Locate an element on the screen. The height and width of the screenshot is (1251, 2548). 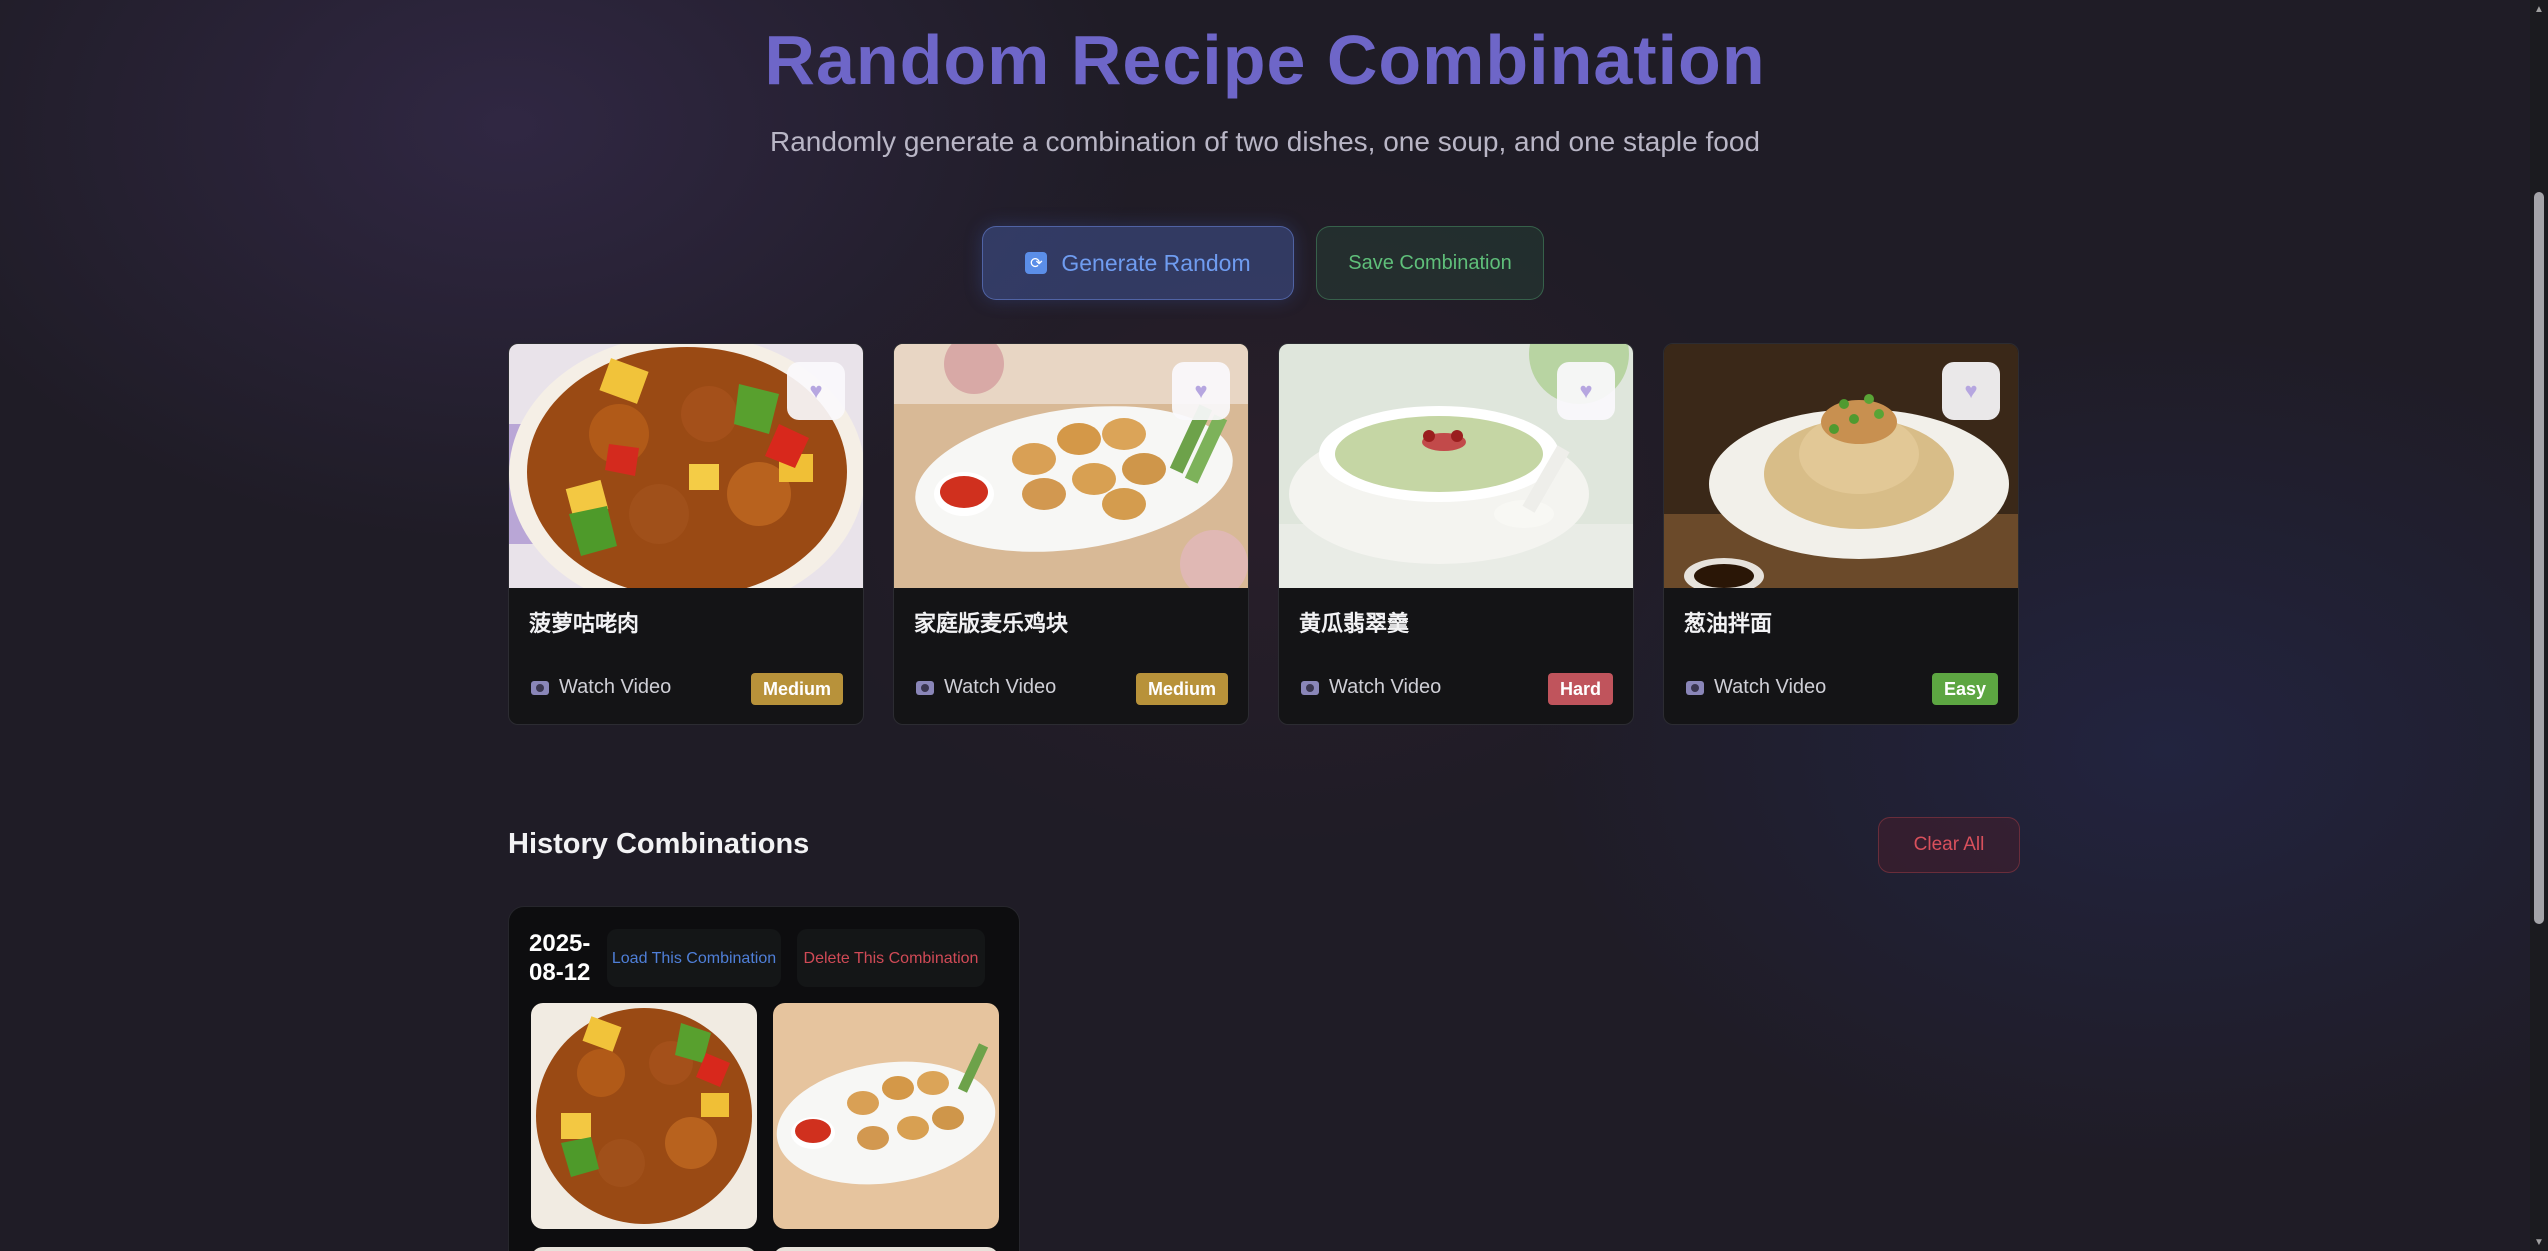
recipe-name: 黄瓜翡翠羹 is located at coordinates (1354, 623).